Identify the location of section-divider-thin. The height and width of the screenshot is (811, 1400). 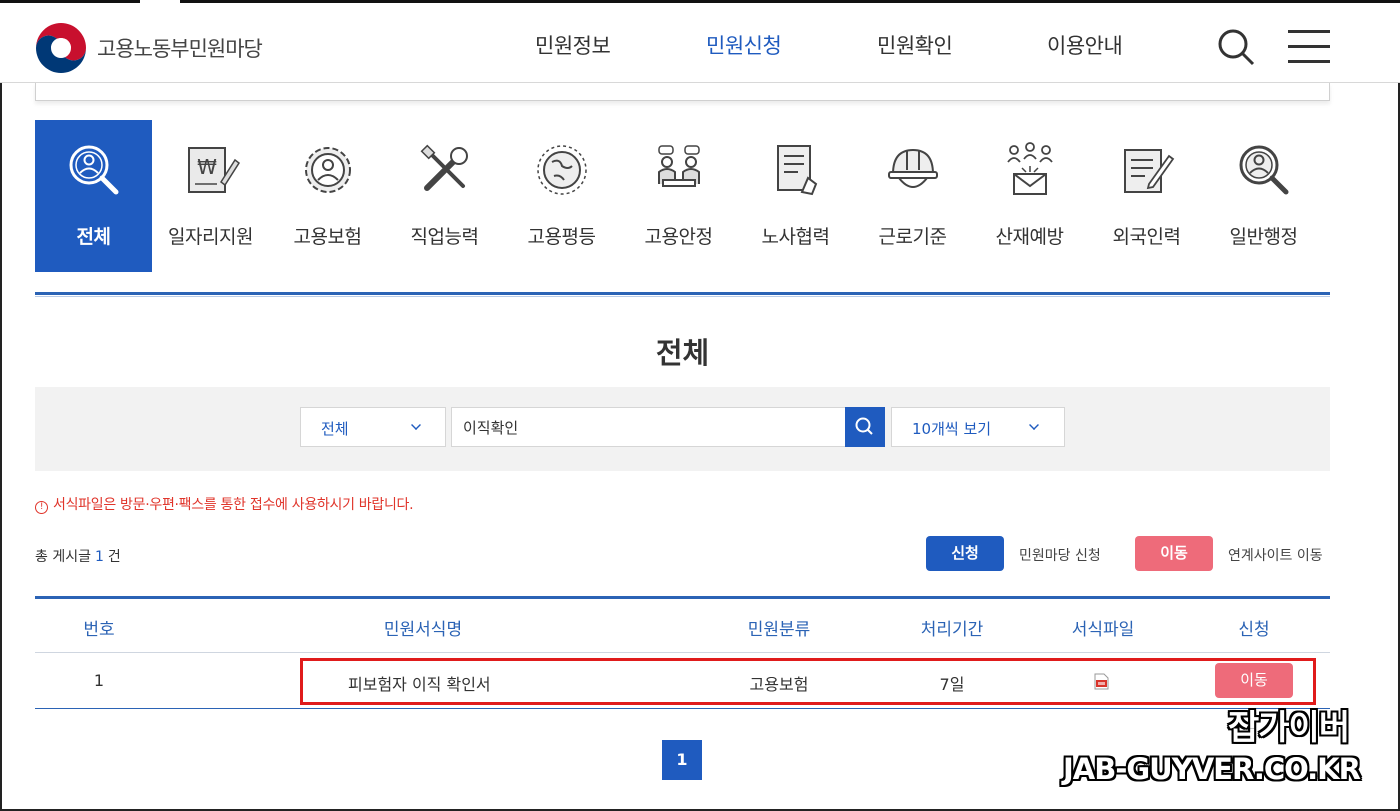
(682, 296).